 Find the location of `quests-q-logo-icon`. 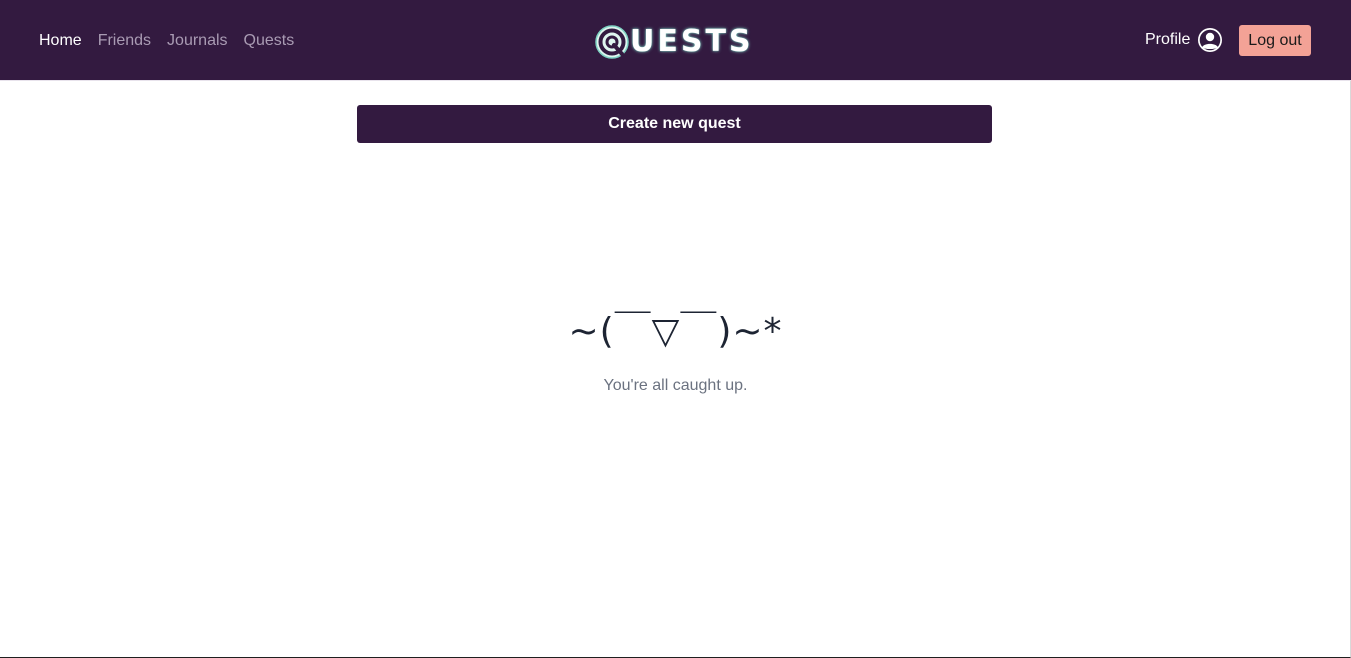

quests-q-logo-icon is located at coordinates (612, 42).